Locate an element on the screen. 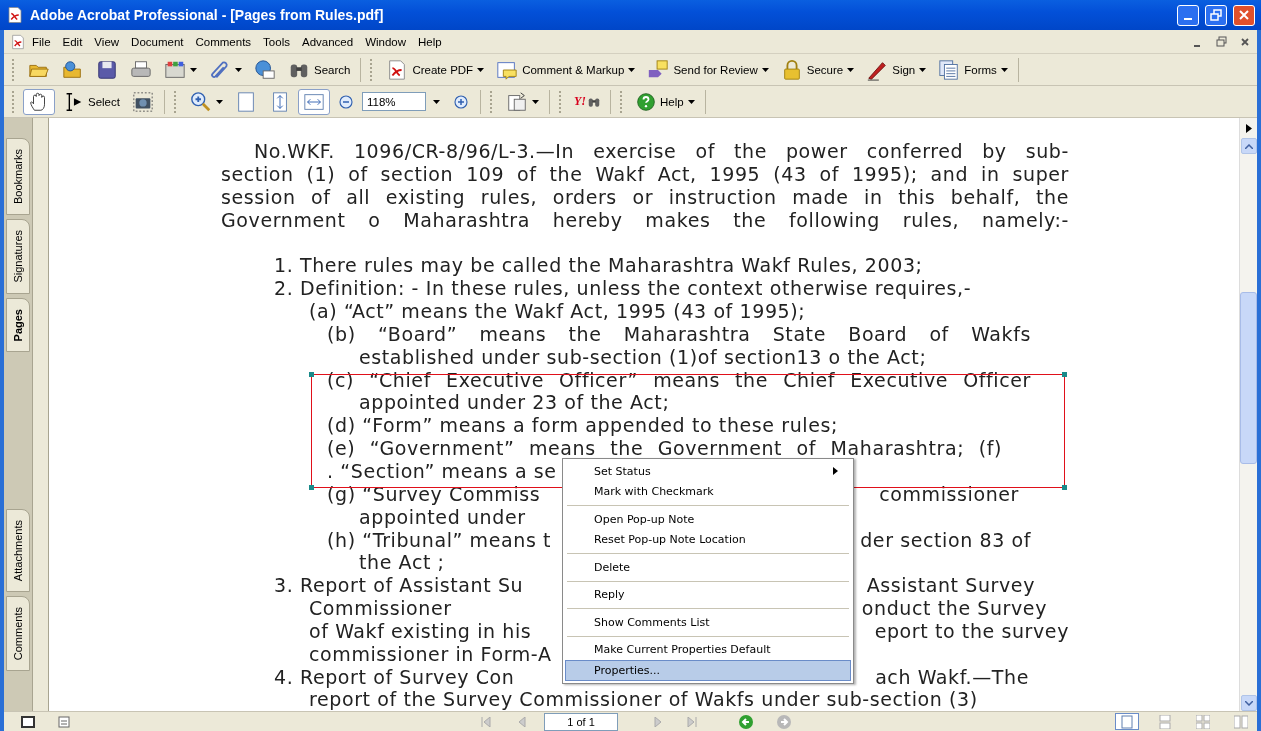 This screenshot has height=731, width=1261. left-arrow-circle-icon is located at coordinates (746, 721).